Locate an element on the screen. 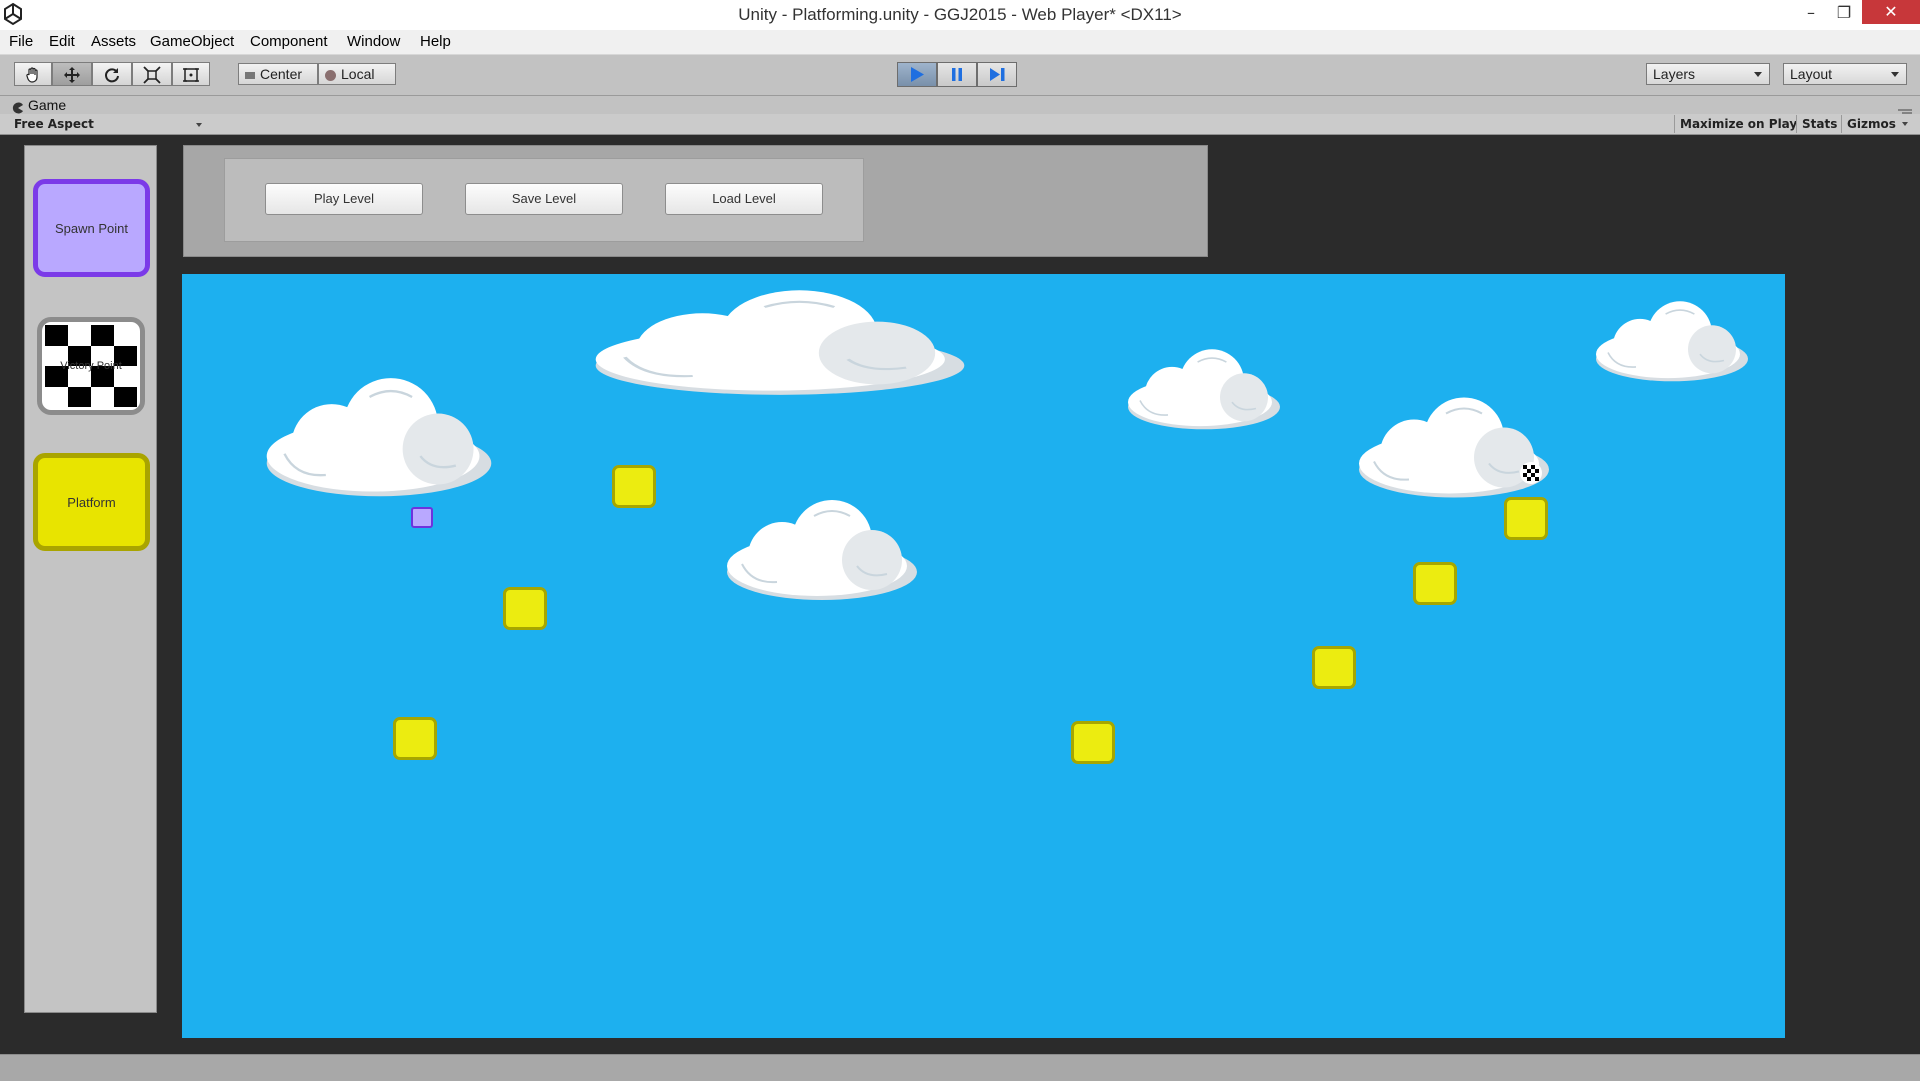  goal-tool: Victory Point is located at coordinates (91, 366).